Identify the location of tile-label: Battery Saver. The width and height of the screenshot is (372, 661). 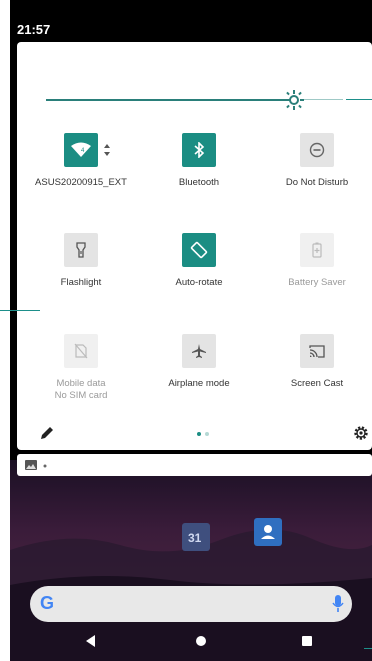
(315, 283).